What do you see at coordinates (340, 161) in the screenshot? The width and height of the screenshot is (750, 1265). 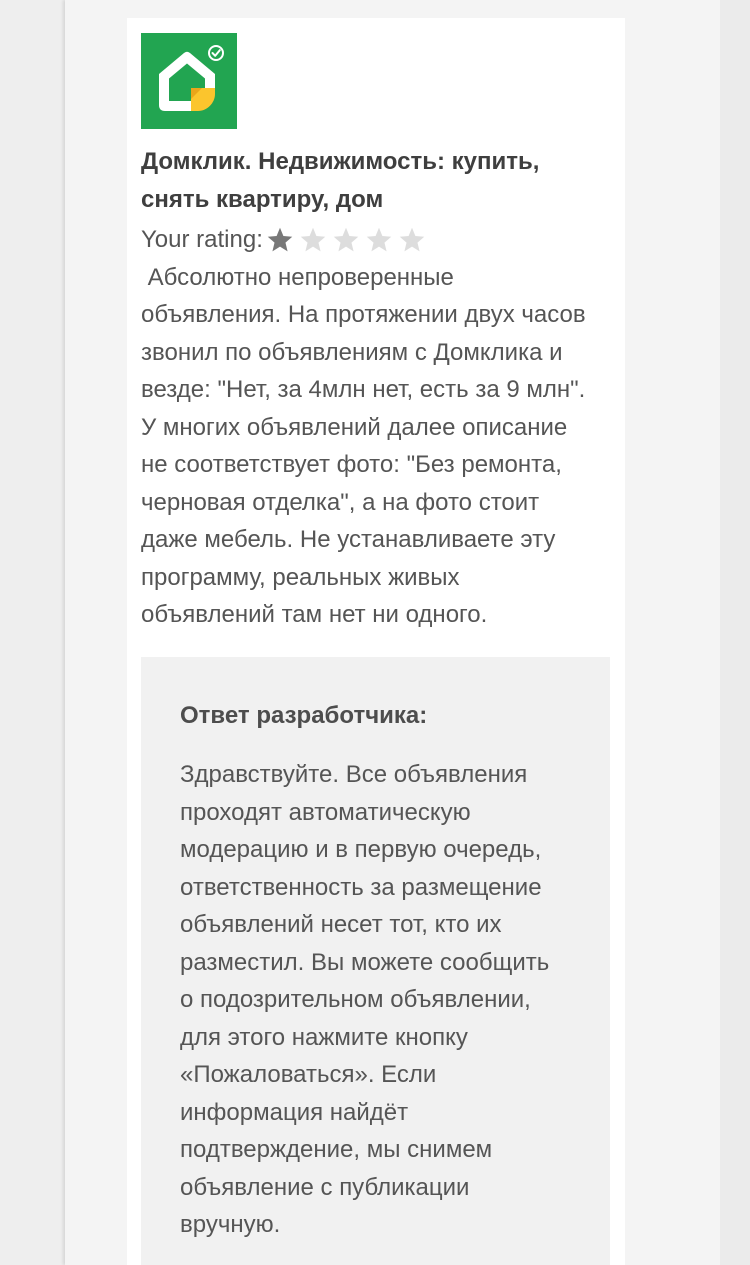 I see `app-title-line: Домклик. Недвижимость: купить,` at bounding box center [340, 161].